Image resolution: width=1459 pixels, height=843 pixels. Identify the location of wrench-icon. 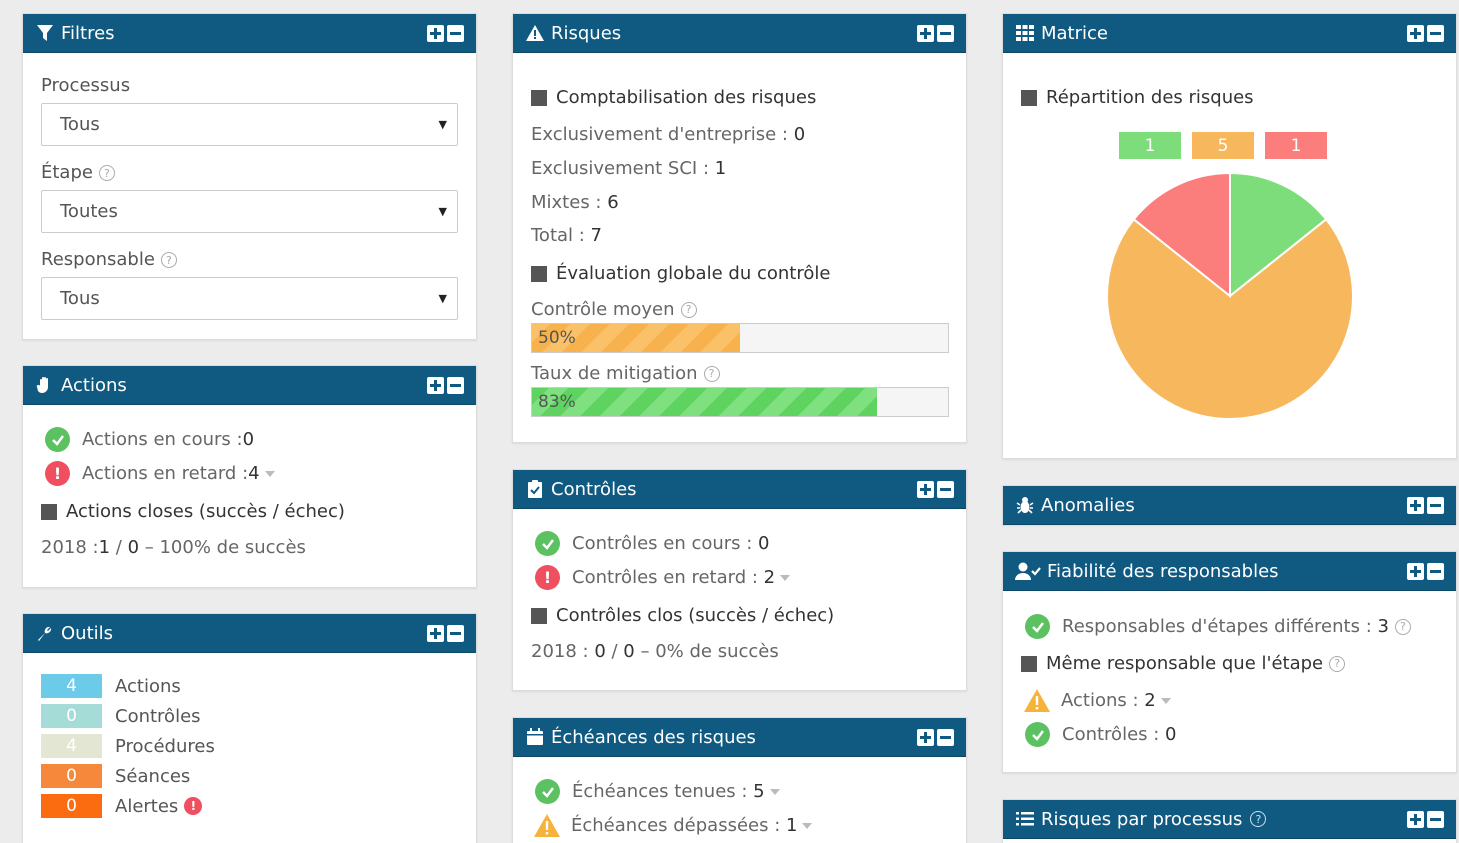
(45, 633).